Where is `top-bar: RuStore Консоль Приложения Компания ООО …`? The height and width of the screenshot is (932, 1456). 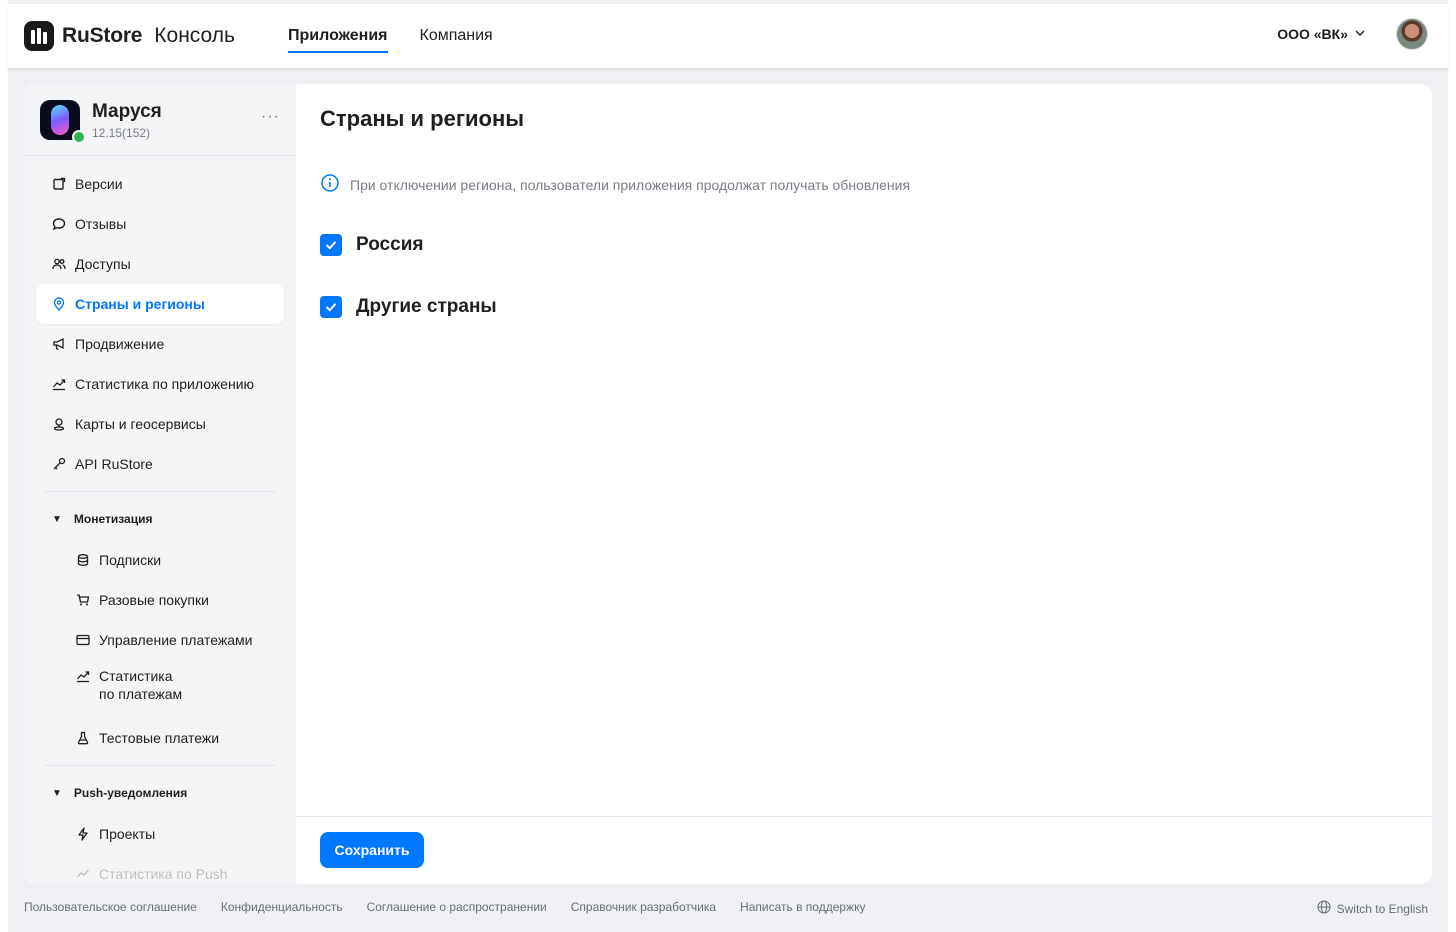 top-bar: RuStore Консоль Приложения Компания ООО … is located at coordinates (728, 36).